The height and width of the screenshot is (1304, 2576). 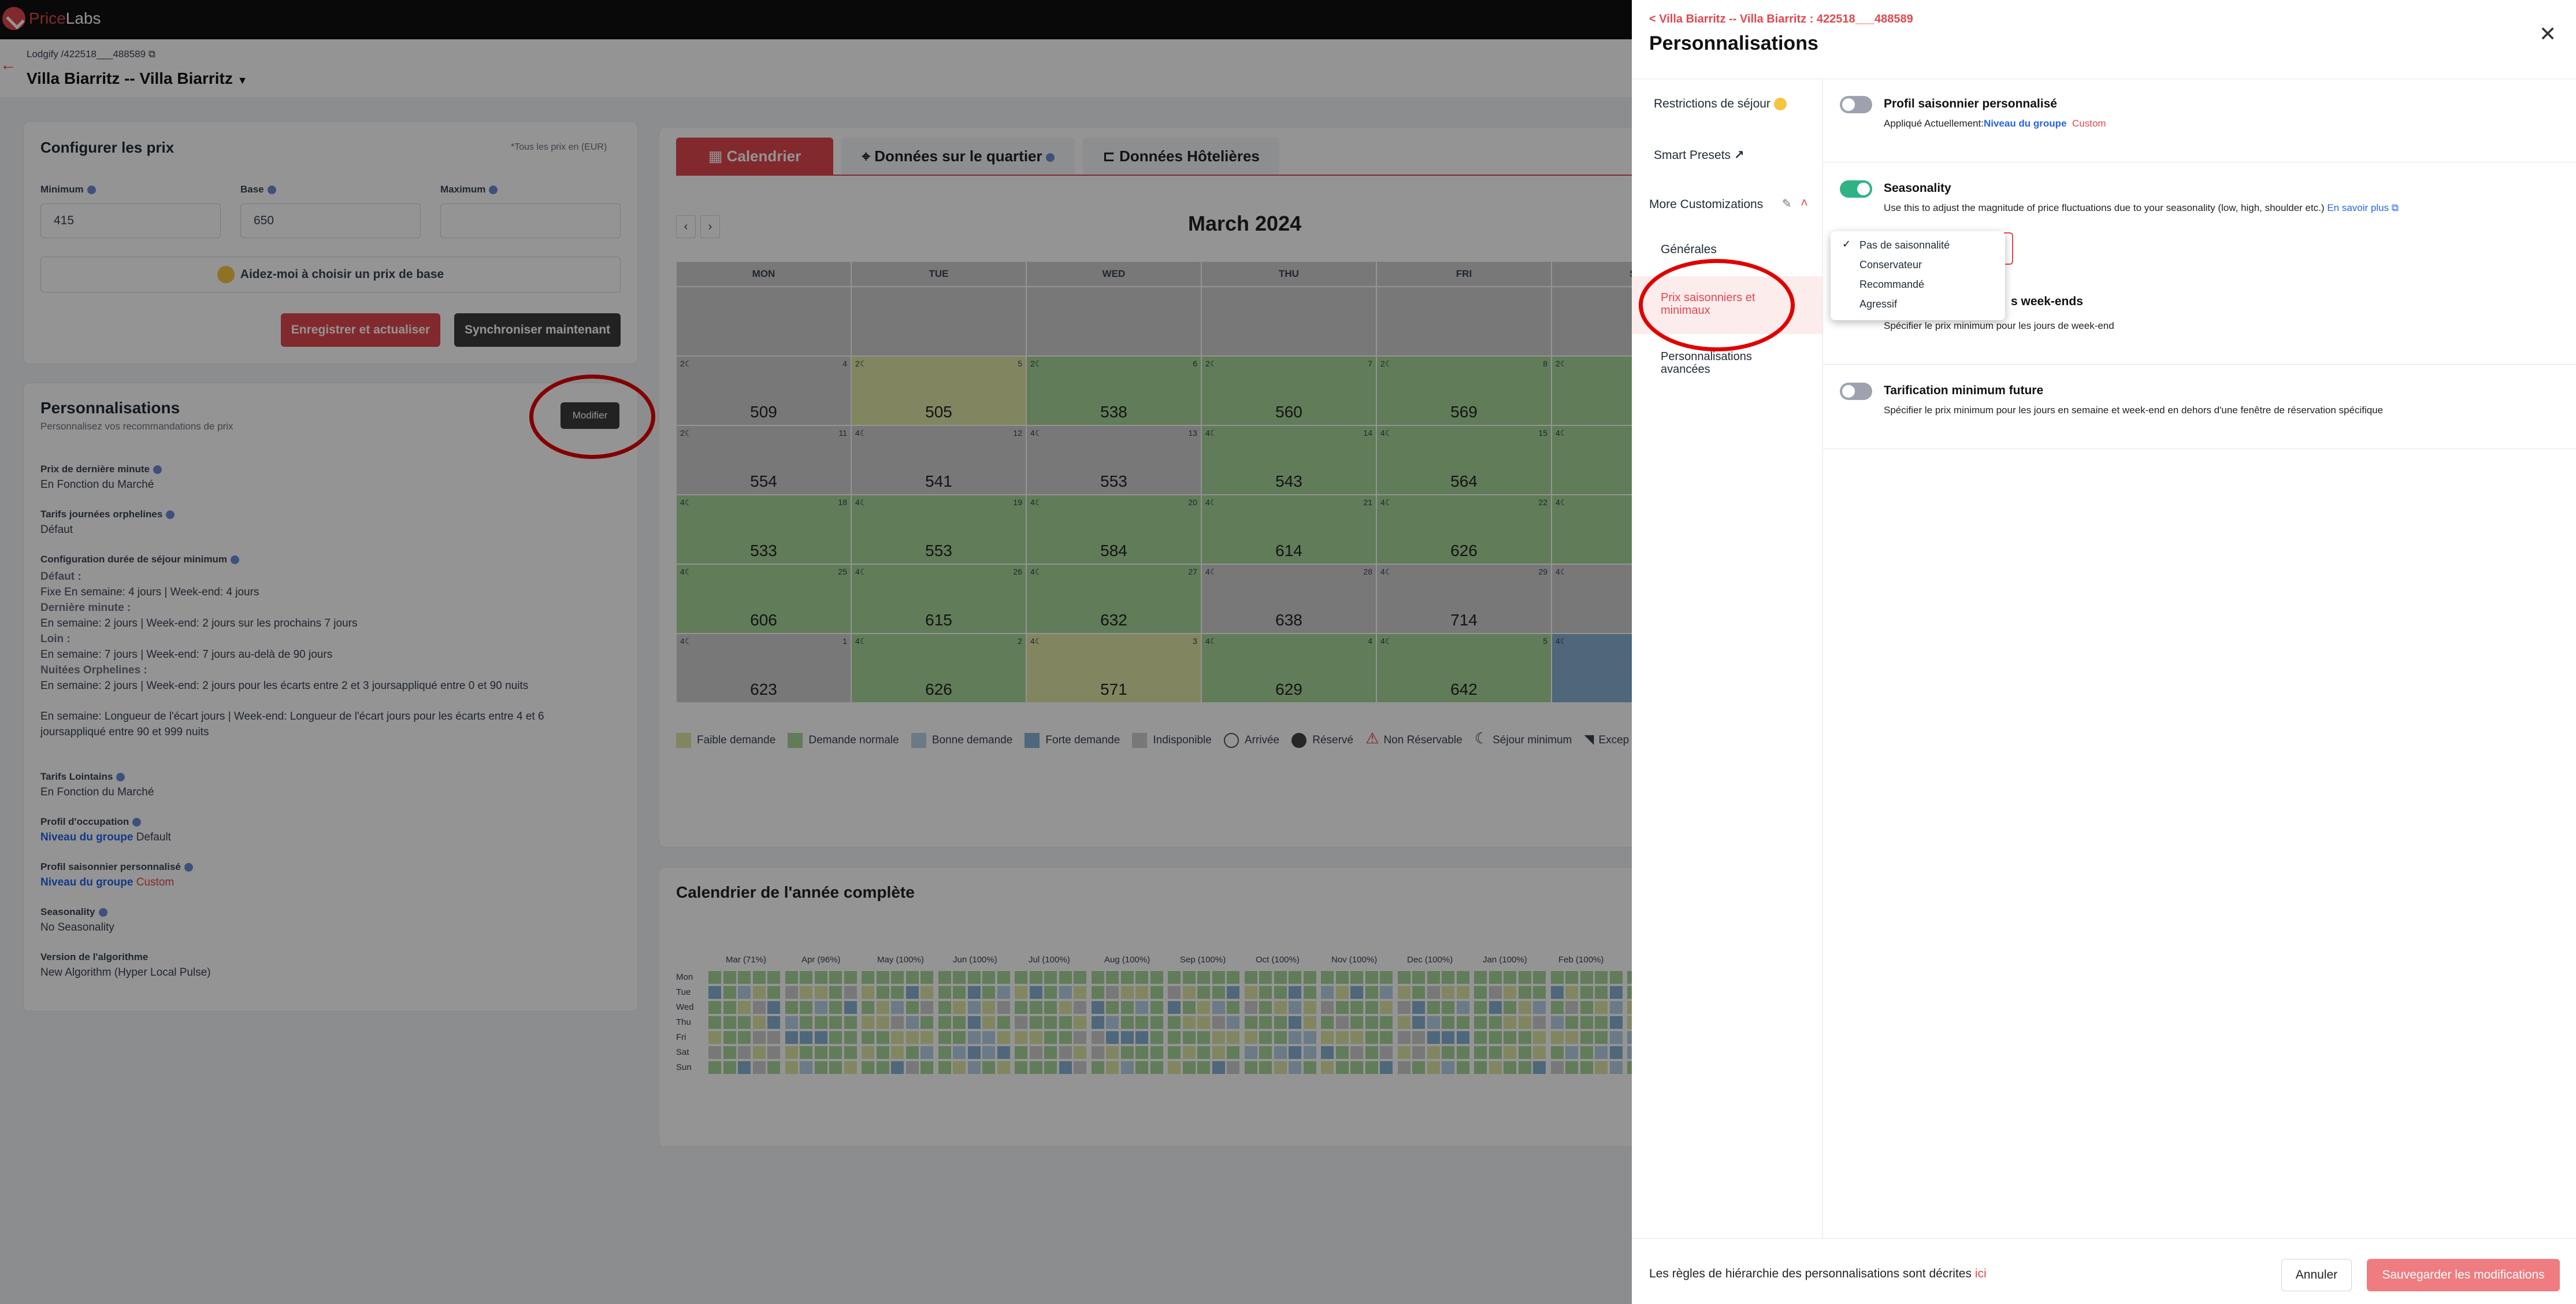 I want to click on cancel-button: Annuler, so click(x=2317, y=1275).